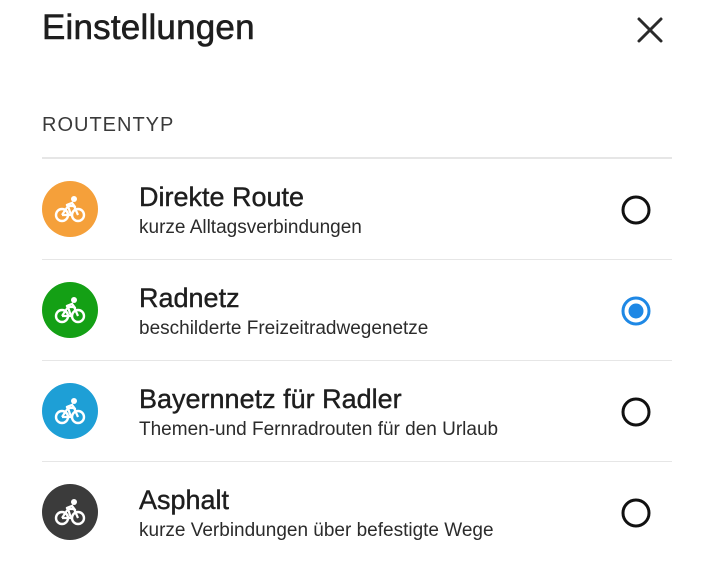 This screenshot has width=712, height=578. What do you see at coordinates (250, 227) in the screenshot?
I see `route-subtitle: kurze Alltagsverbindungen` at bounding box center [250, 227].